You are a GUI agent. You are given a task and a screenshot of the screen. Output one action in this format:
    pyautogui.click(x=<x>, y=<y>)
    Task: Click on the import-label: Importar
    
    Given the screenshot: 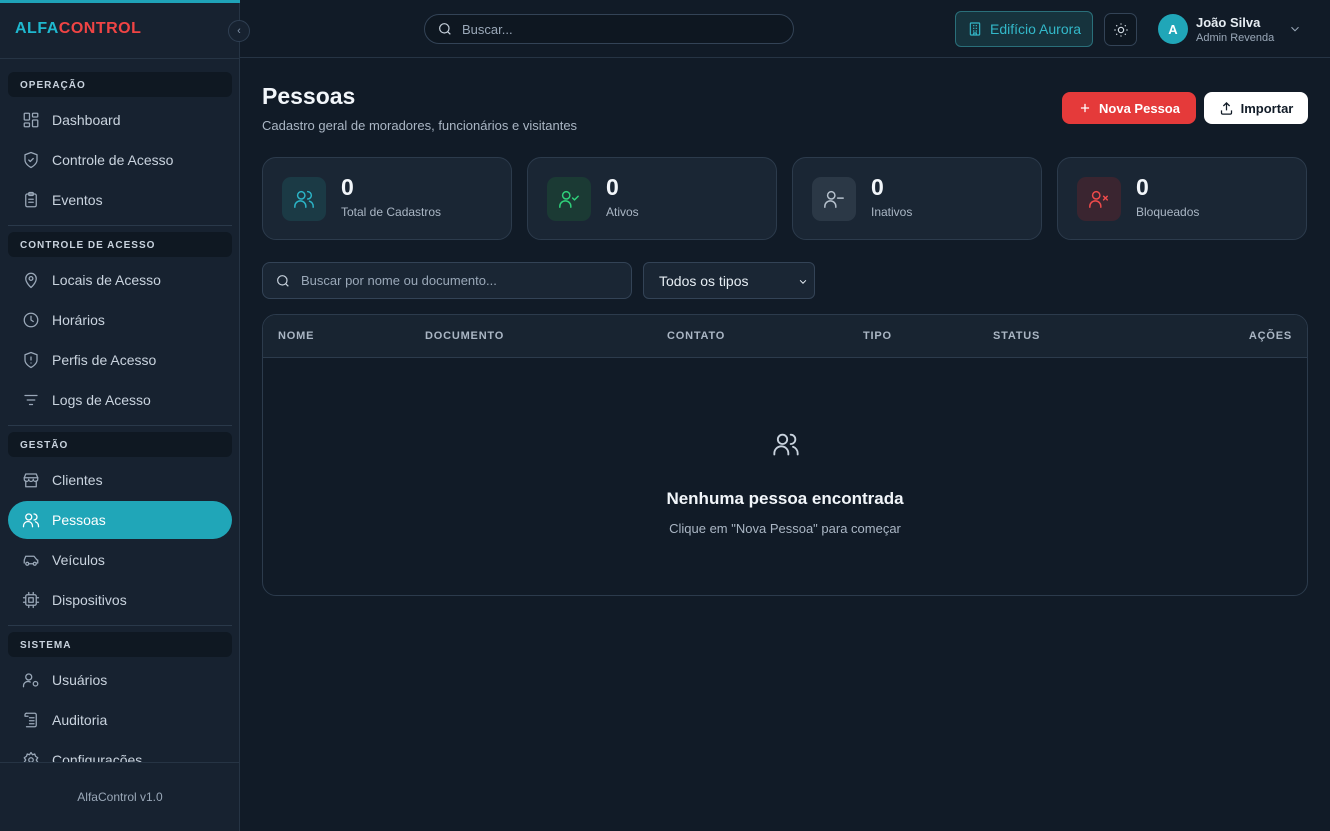 What is the action you would take?
    pyautogui.click(x=1267, y=108)
    